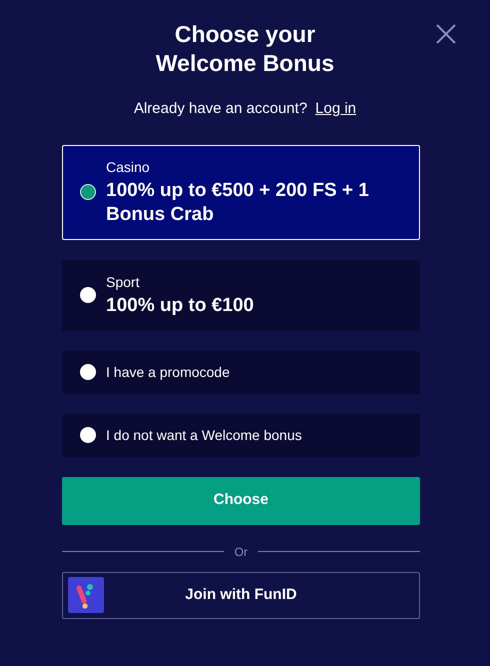 Image resolution: width=490 pixels, height=666 pixels. I want to click on bonus-option: I have a promocode, so click(241, 372).